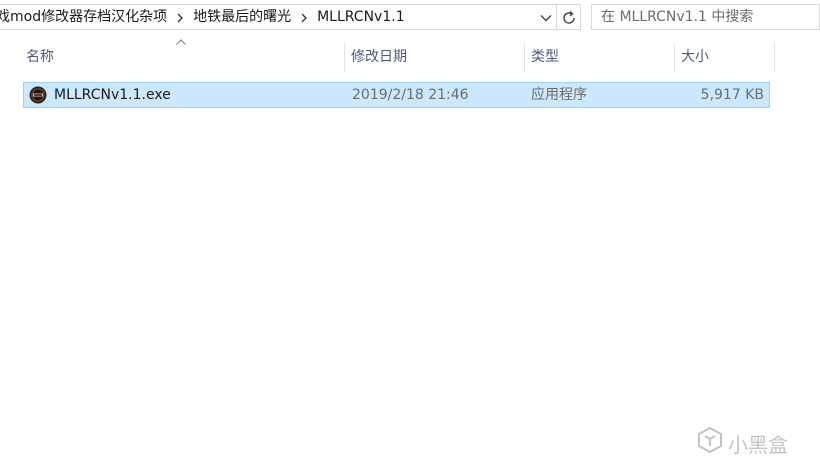 This screenshot has width=820, height=466. What do you see at coordinates (435, 57) in the screenshot?
I see `column-header-date-modified: 修改日期` at bounding box center [435, 57].